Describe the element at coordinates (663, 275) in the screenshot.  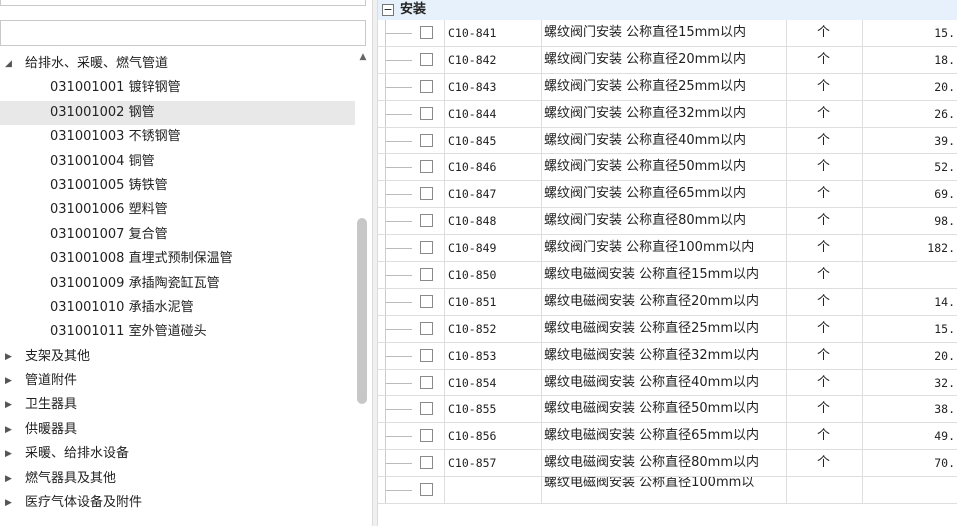
I see `quota-name-cell: 螺纹电磁阀安装 公称直径15mm以内` at that location.